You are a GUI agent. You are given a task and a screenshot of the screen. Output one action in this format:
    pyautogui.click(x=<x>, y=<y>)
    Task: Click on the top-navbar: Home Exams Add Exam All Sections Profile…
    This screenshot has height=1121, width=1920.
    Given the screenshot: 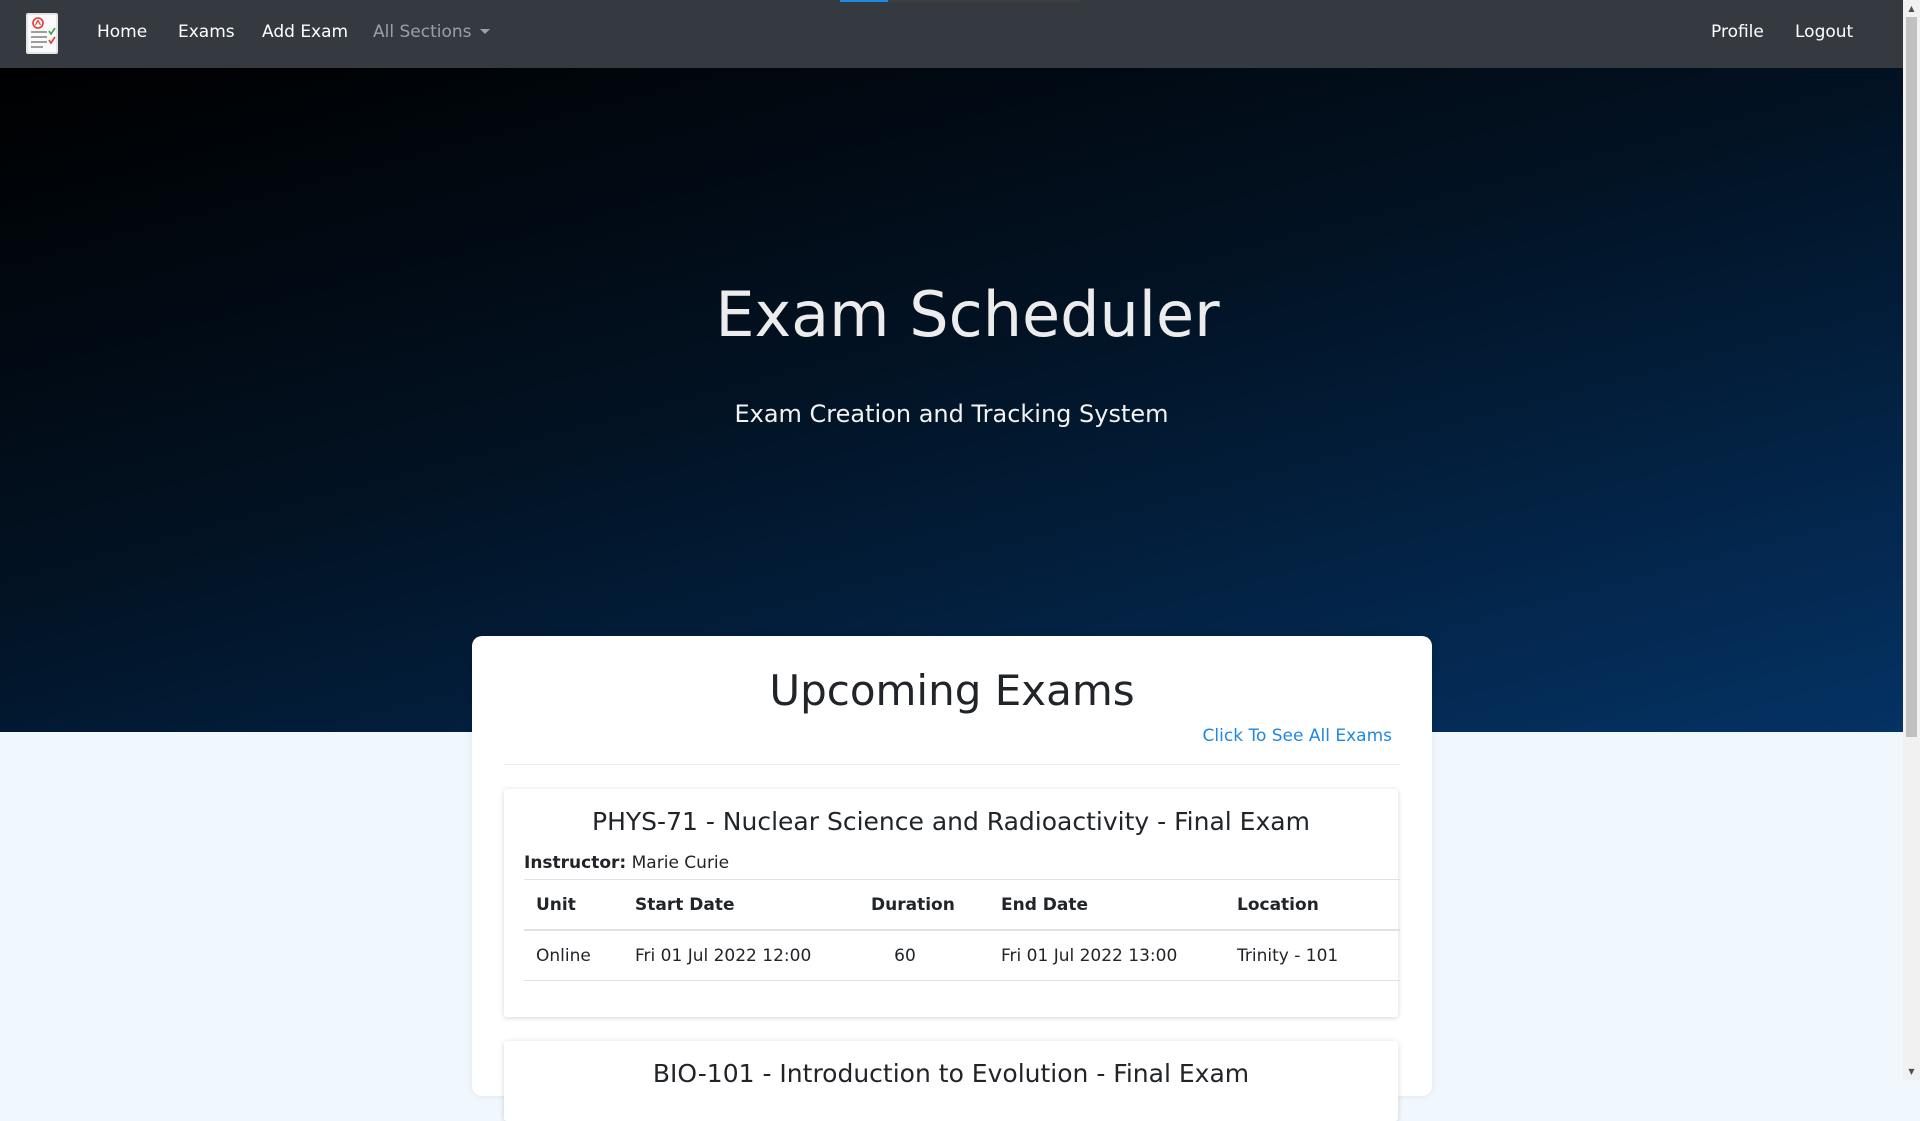 What is the action you would take?
    pyautogui.click(x=951, y=34)
    